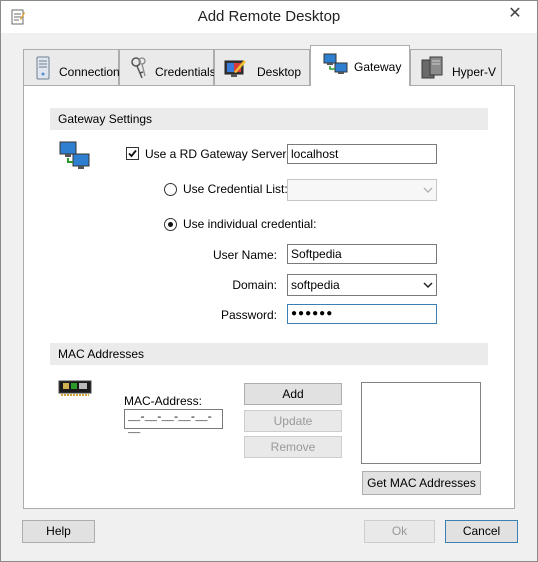 The image size is (538, 562). Describe the element at coordinates (217, 154) in the screenshot. I see `use-gateway-label: Use a RD Gateway Server:` at that location.